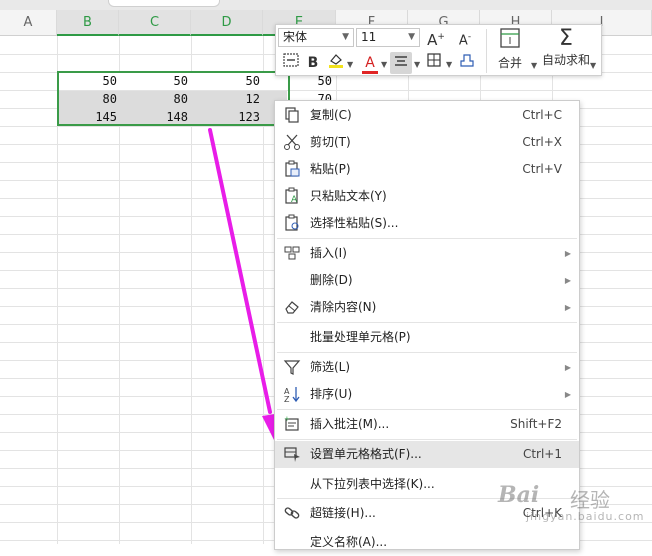 This screenshot has height=556, width=652. Describe the element at coordinates (291, 423) in the screenshot. I see `comment-icon: +` at that location.